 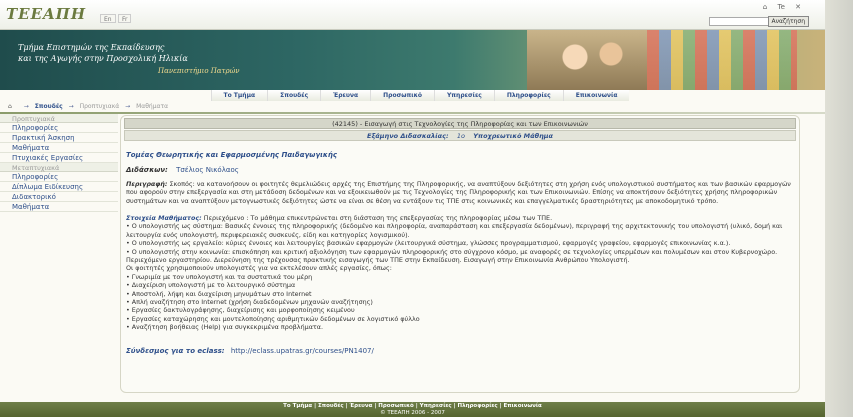 I want to click on banner-artwork, so click(x=722, y=60).